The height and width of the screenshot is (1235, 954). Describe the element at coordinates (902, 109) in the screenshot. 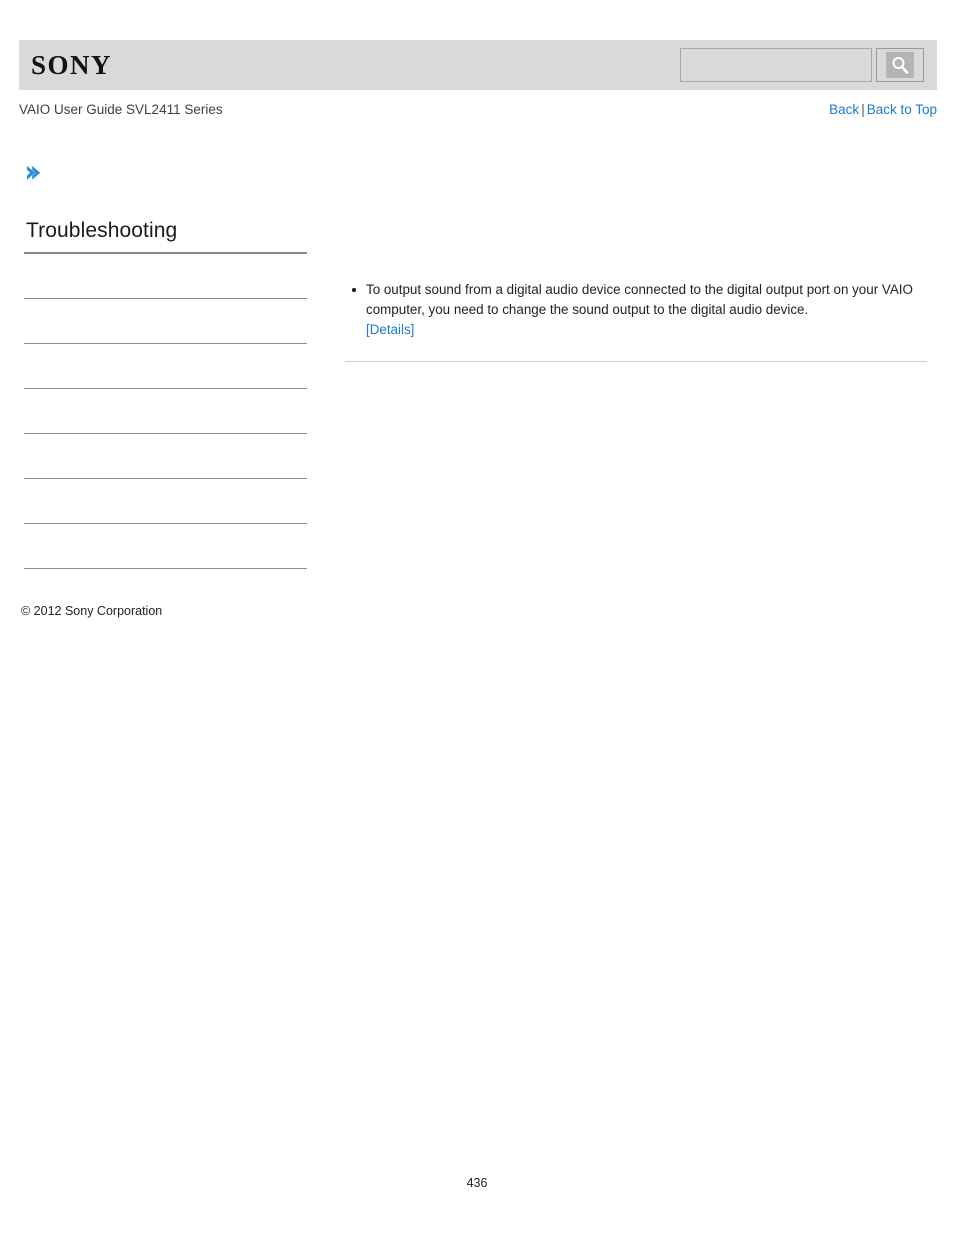

I see `back-to-top-link: Back to Top` at that location.